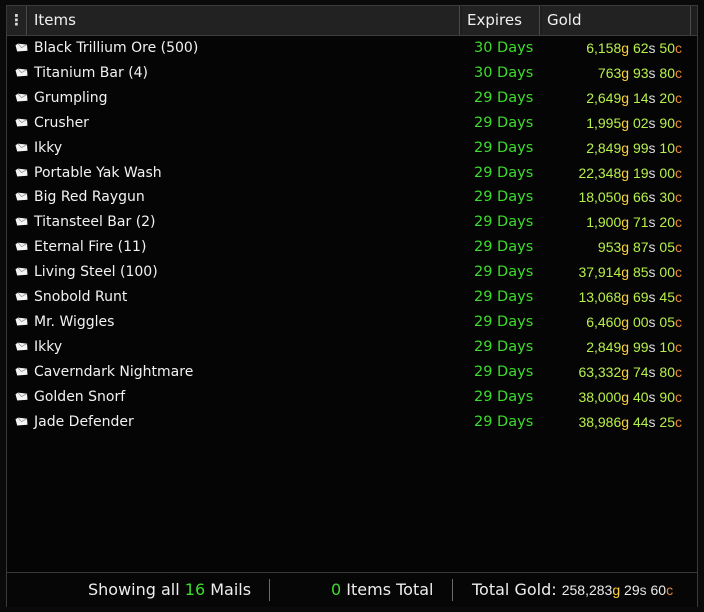 The image size is (704, 612). What do you see at coordinates (572, 590) in the screenshot?
I see `total-gold-summary: Total Gold: 258,283g 29s 60c` at bounding box center [572, 590].